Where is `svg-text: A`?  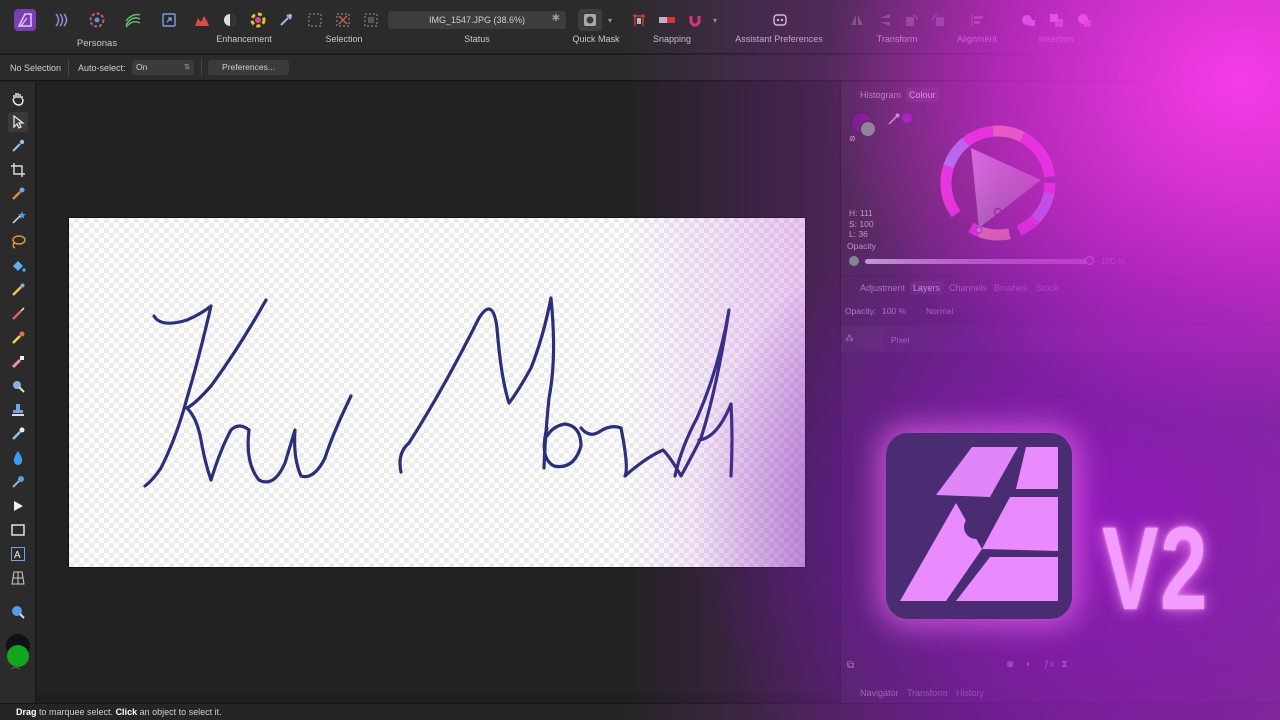
svg-text: A is located at coordinates (17, 555).